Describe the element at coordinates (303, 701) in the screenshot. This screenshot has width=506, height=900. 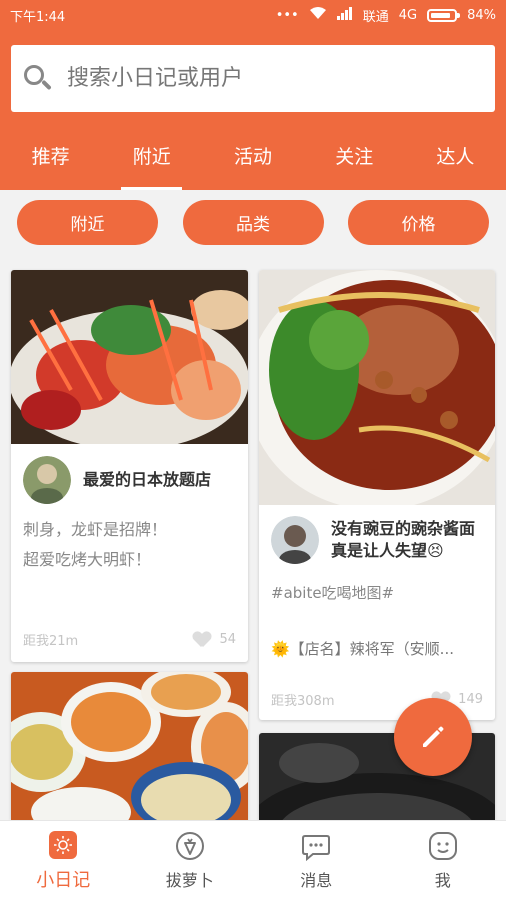
I see `distance-label: 距我308m` at that location.